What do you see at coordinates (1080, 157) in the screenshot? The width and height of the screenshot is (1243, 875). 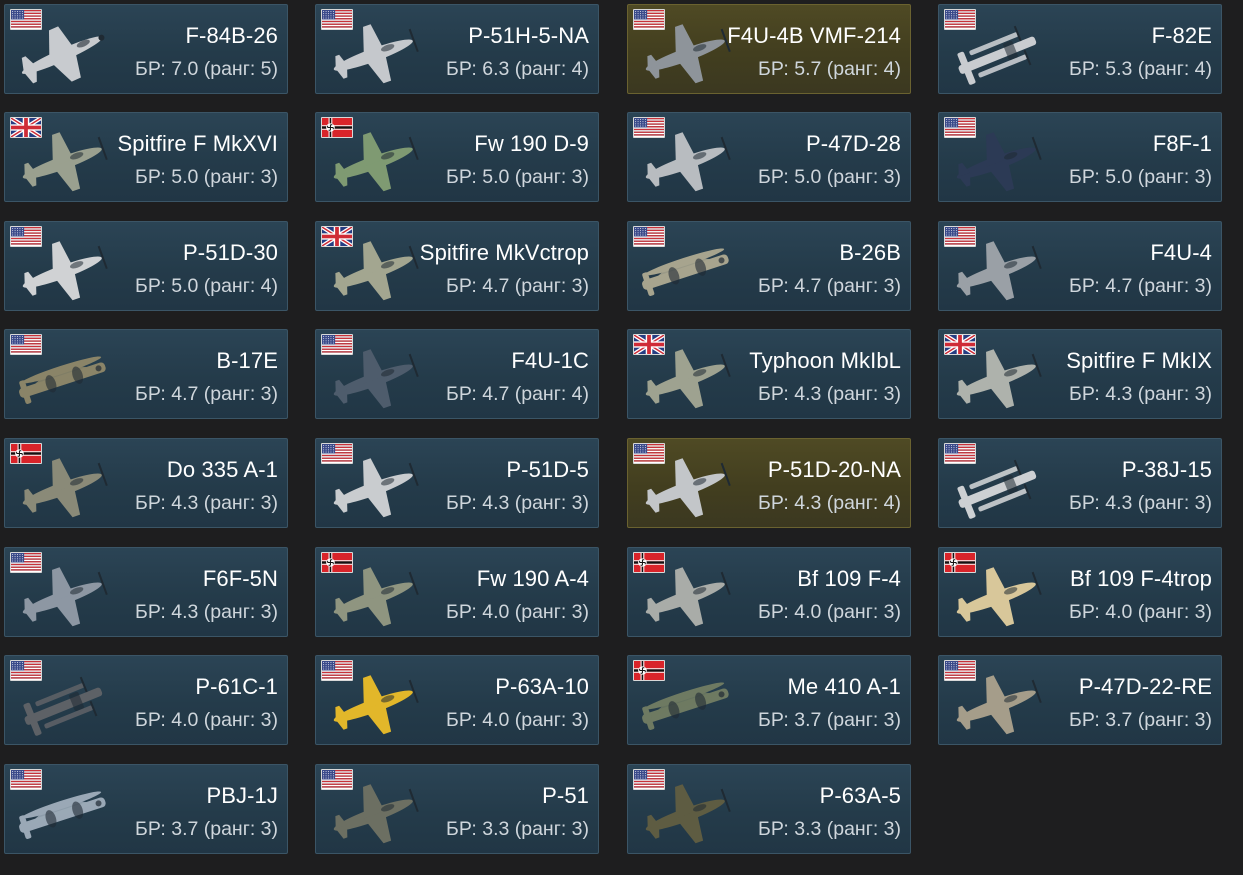 I see `aircraft-card-f8f-1: F8F-1 БР: 5.0 (ранг: 3)` at bounding box center [1080, 157].